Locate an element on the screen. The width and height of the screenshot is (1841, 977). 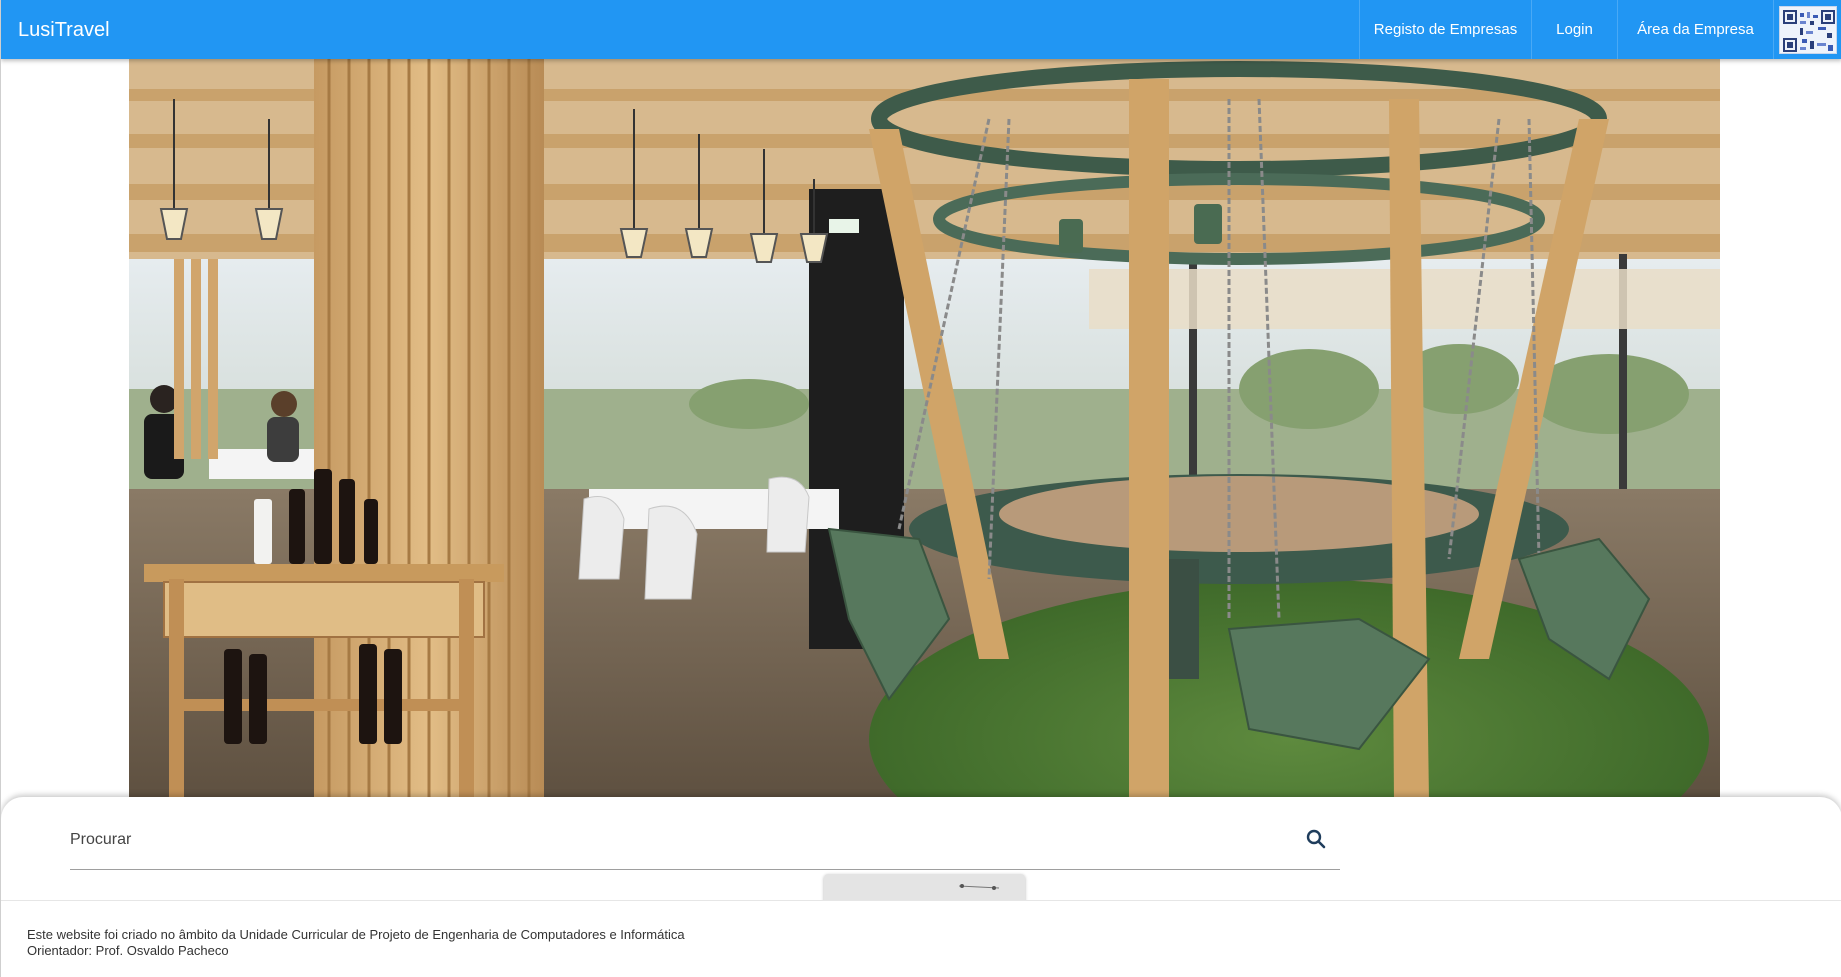
search-field is located at coordinates (705, 844).